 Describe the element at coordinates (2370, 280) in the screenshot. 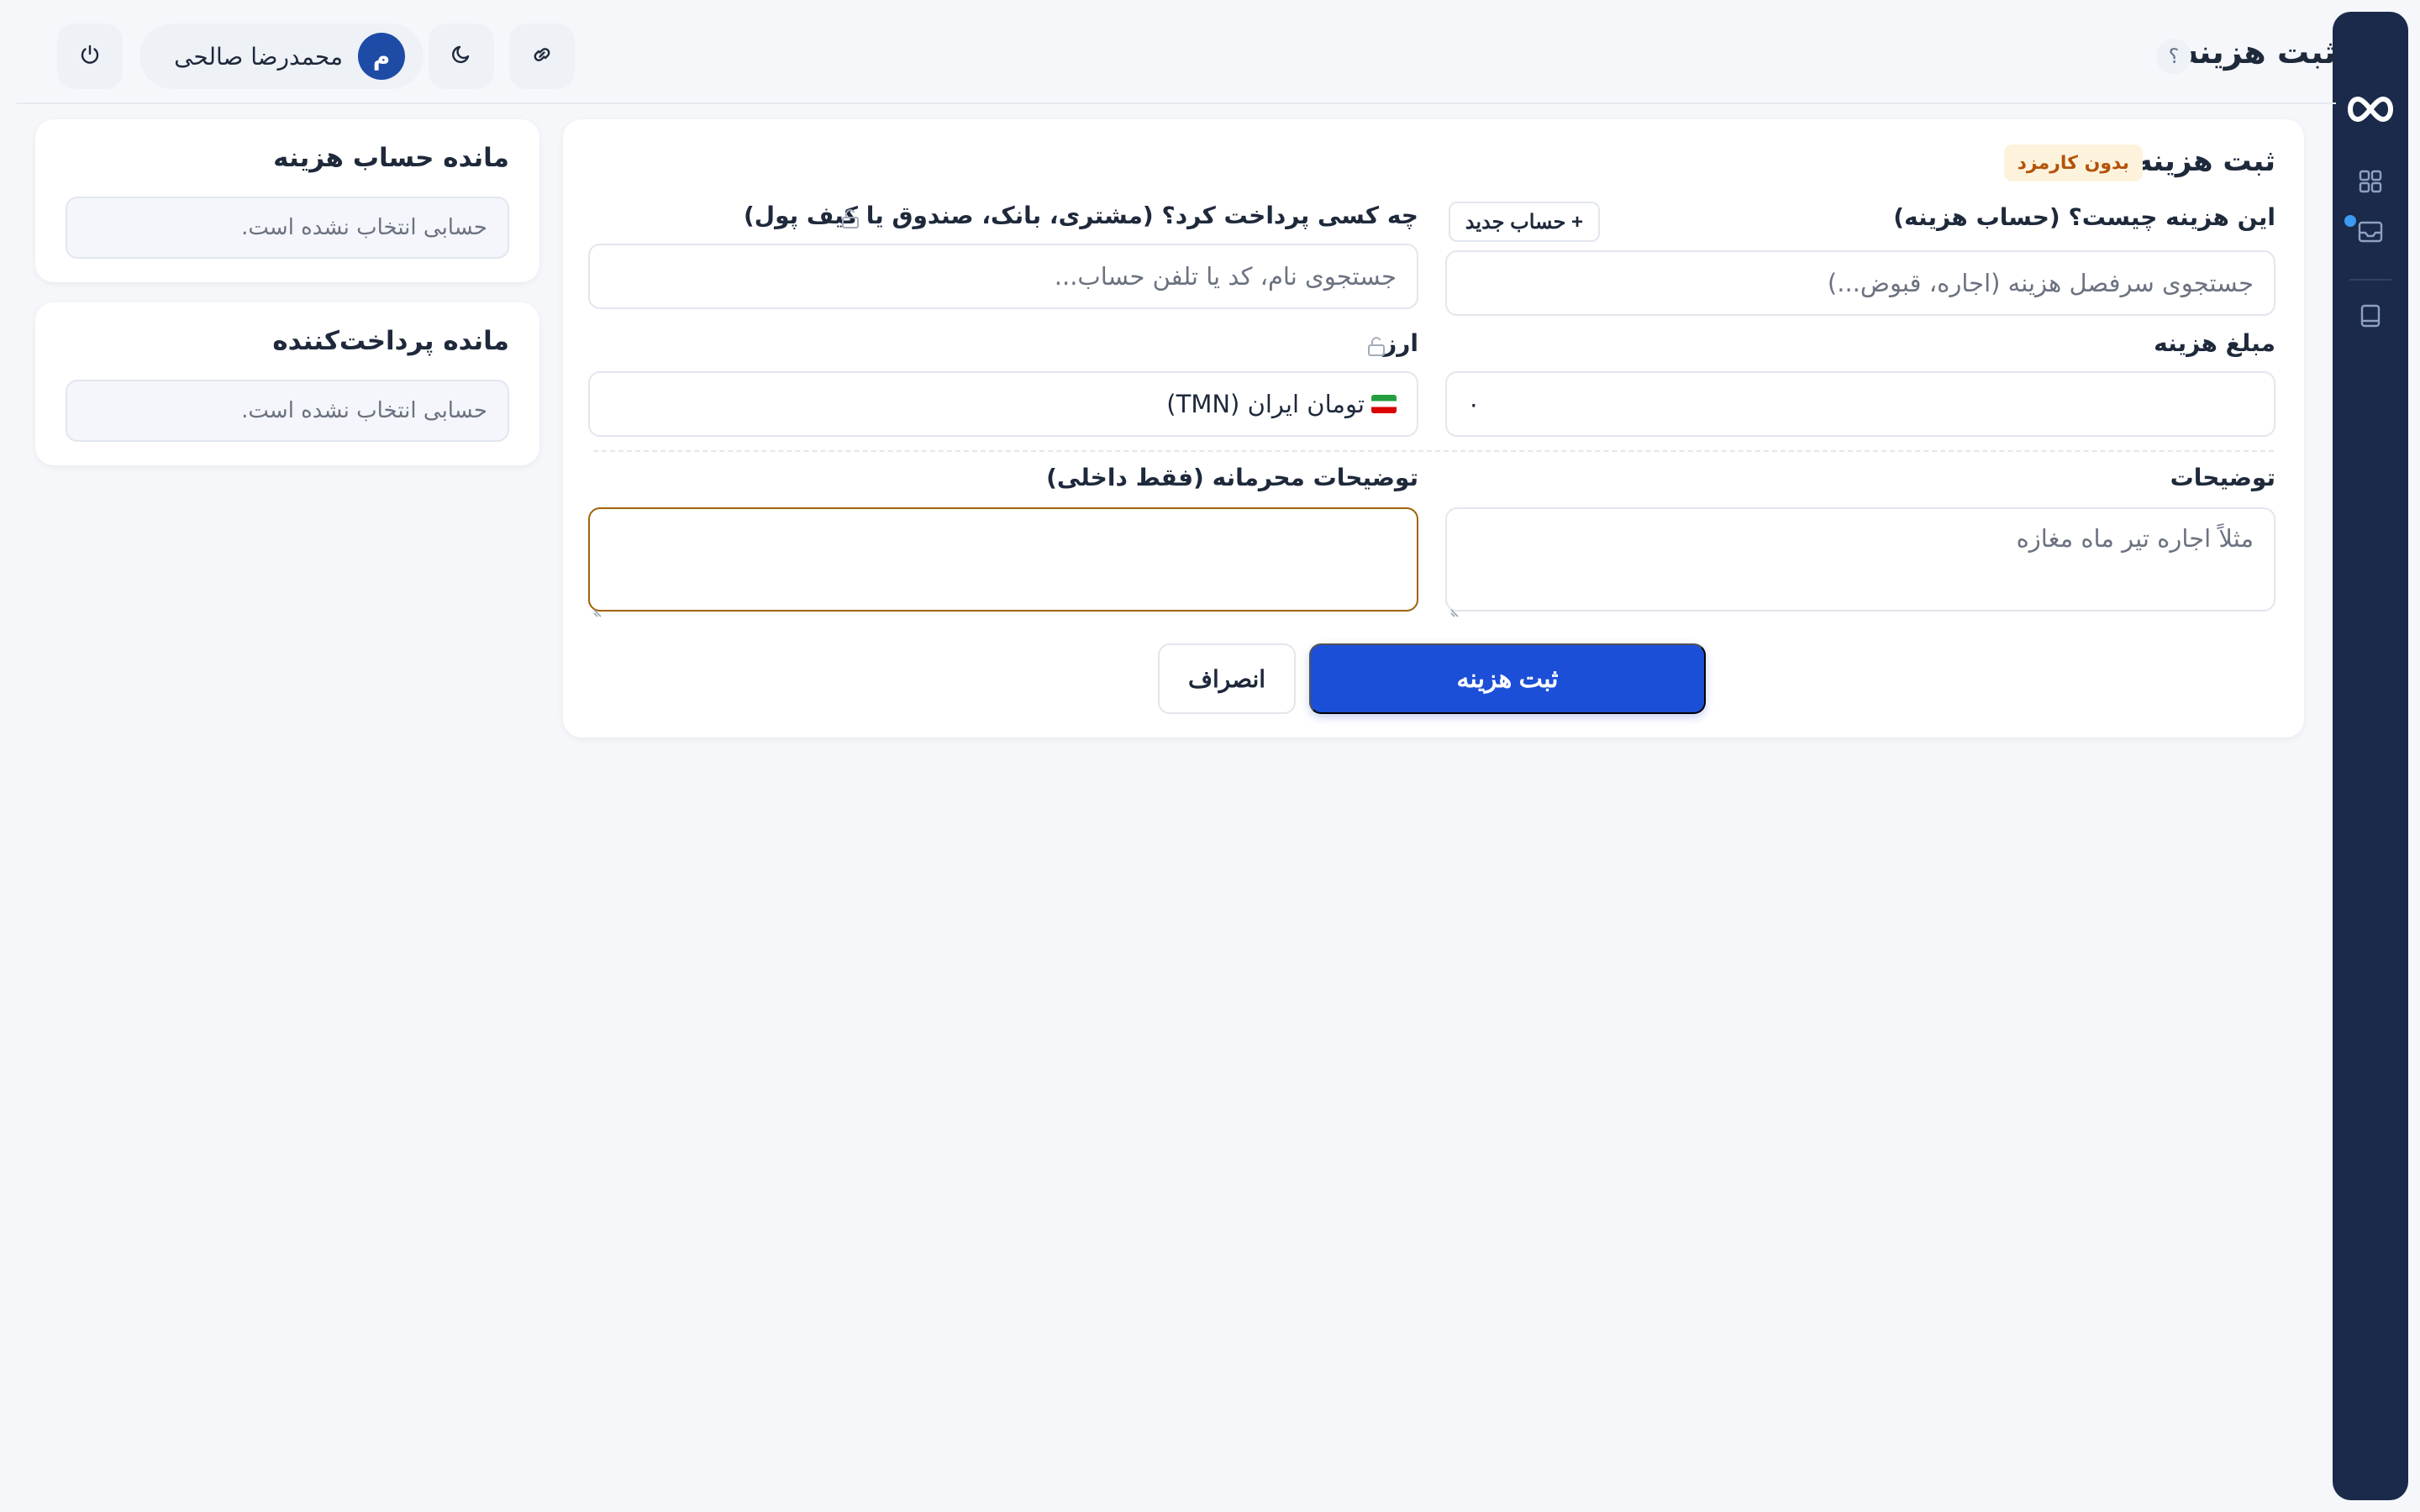

I see `rail-divider` at that location.